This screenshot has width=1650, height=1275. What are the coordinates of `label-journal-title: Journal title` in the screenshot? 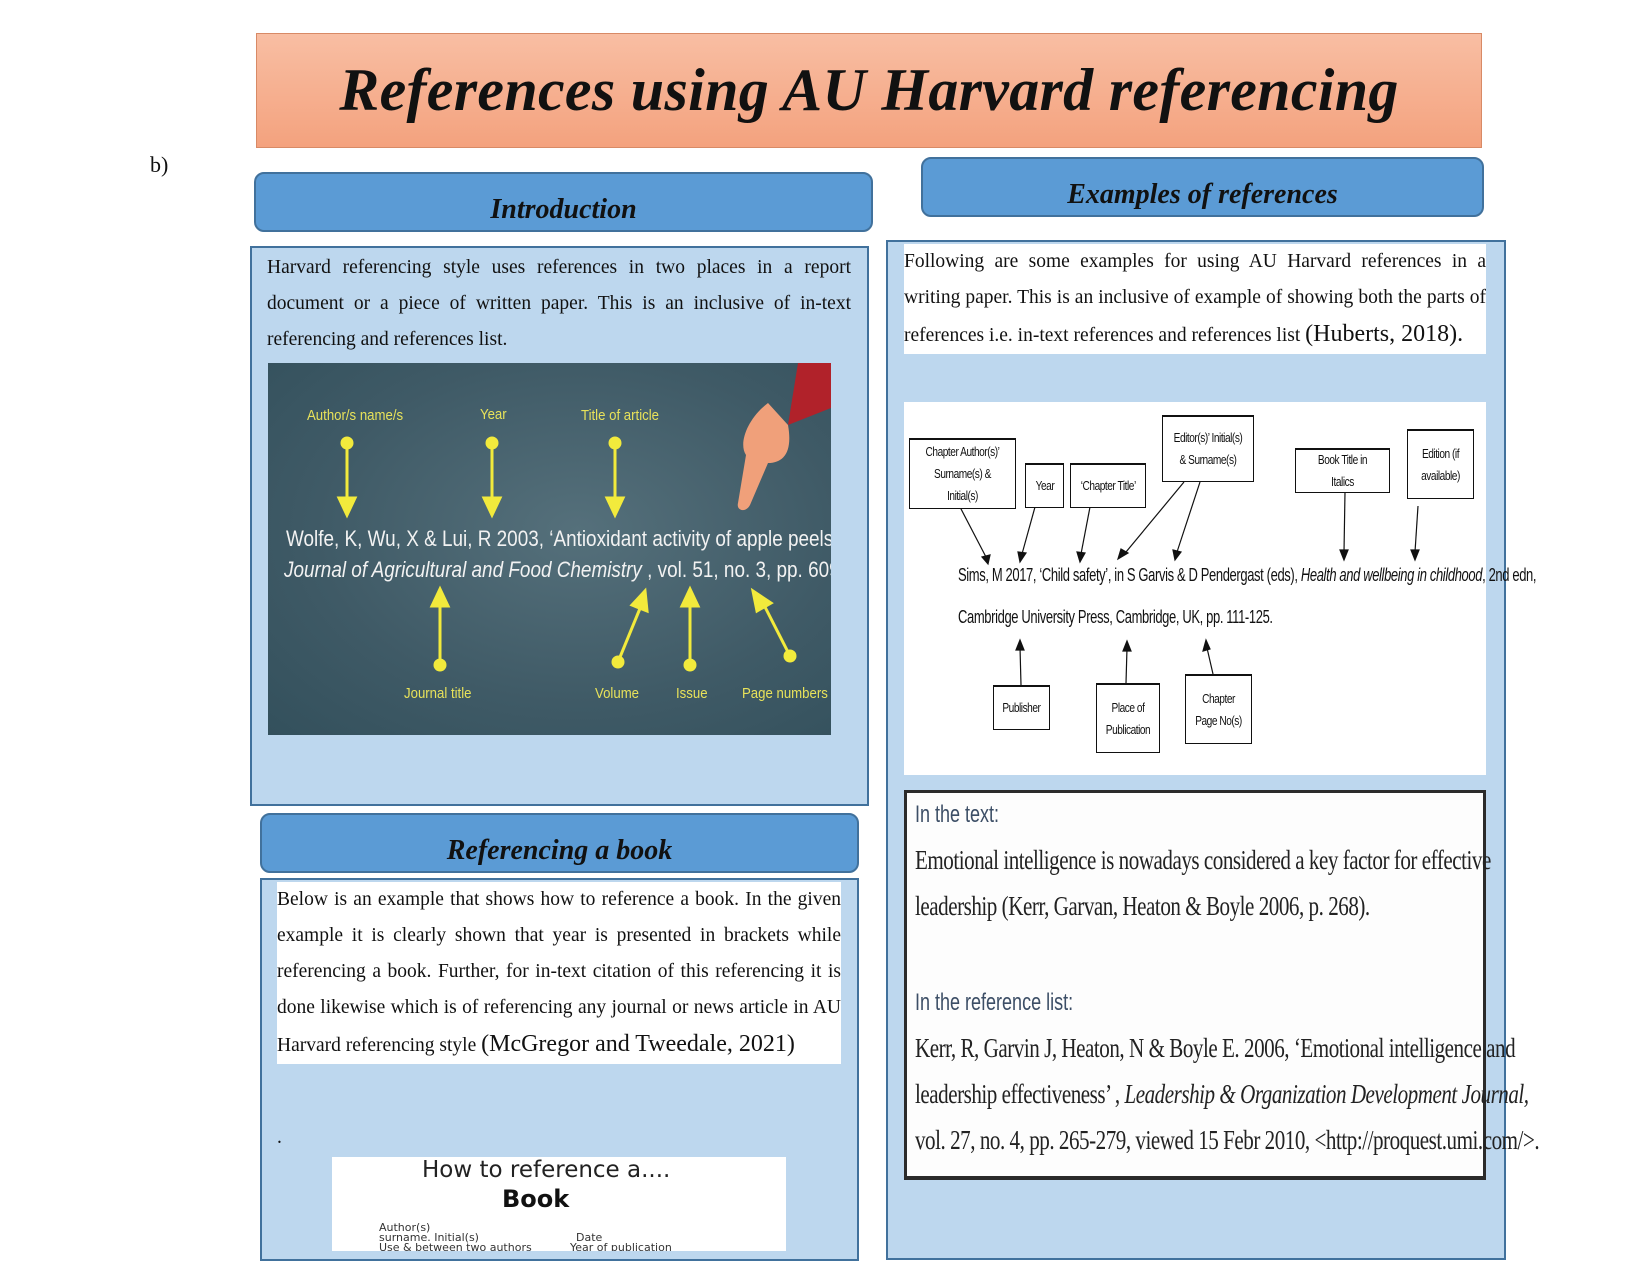 It's located at (438, 693).